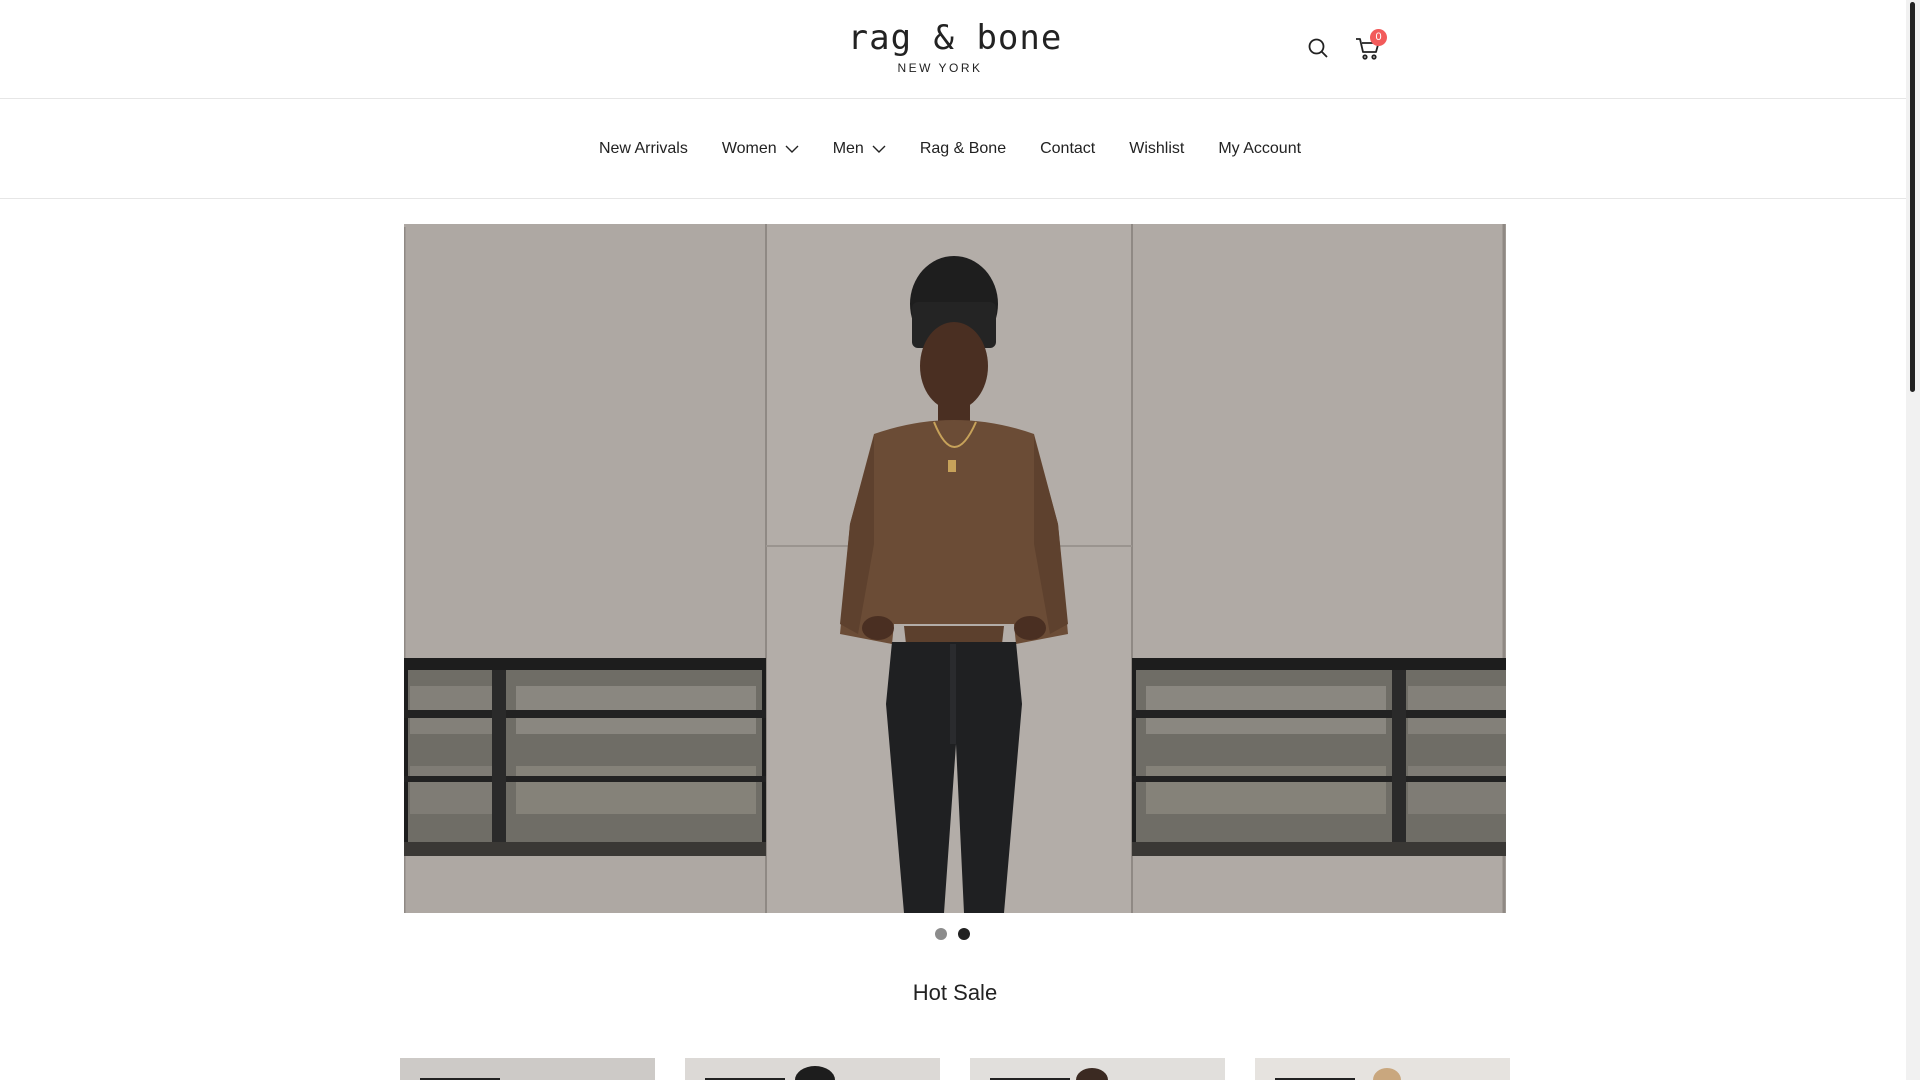  Describe the element at coordinates (955, 992) in the screenshot. I see `hot-sale-heading: Hot Sale` at that location.